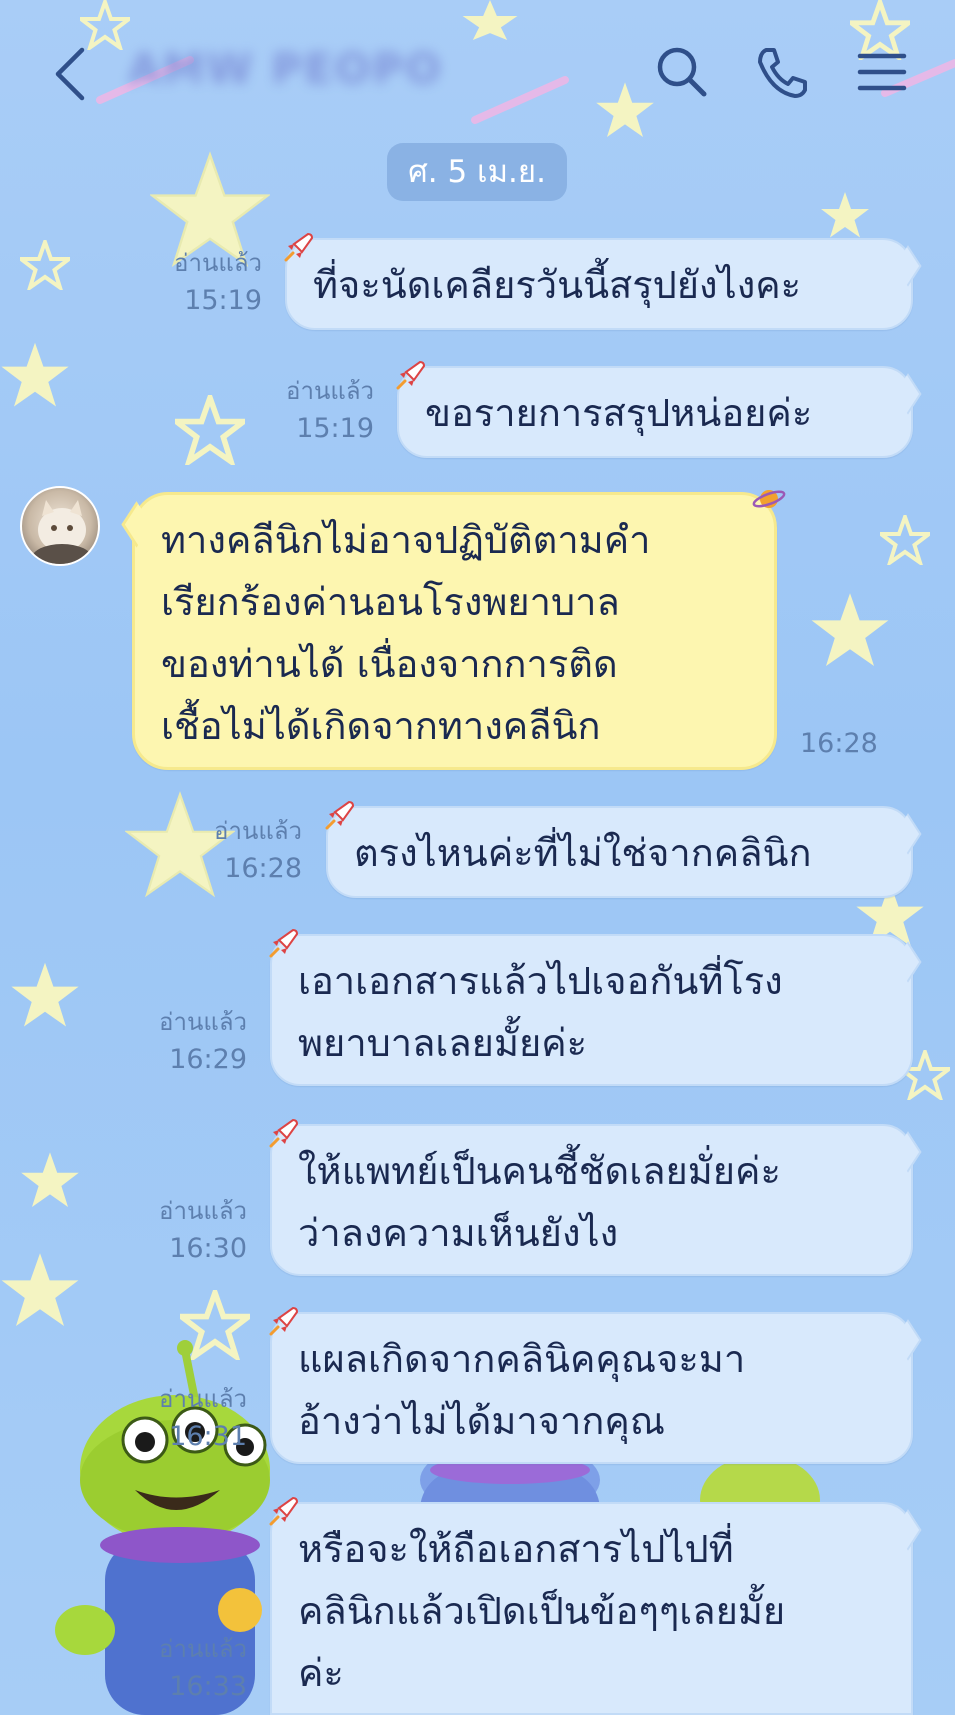 The width and height of the screenshot is (955, 1715). Describe the element at coordinates (288, 71) in the screenshot. I see `chat-title: AMW PEOPO` at that location.